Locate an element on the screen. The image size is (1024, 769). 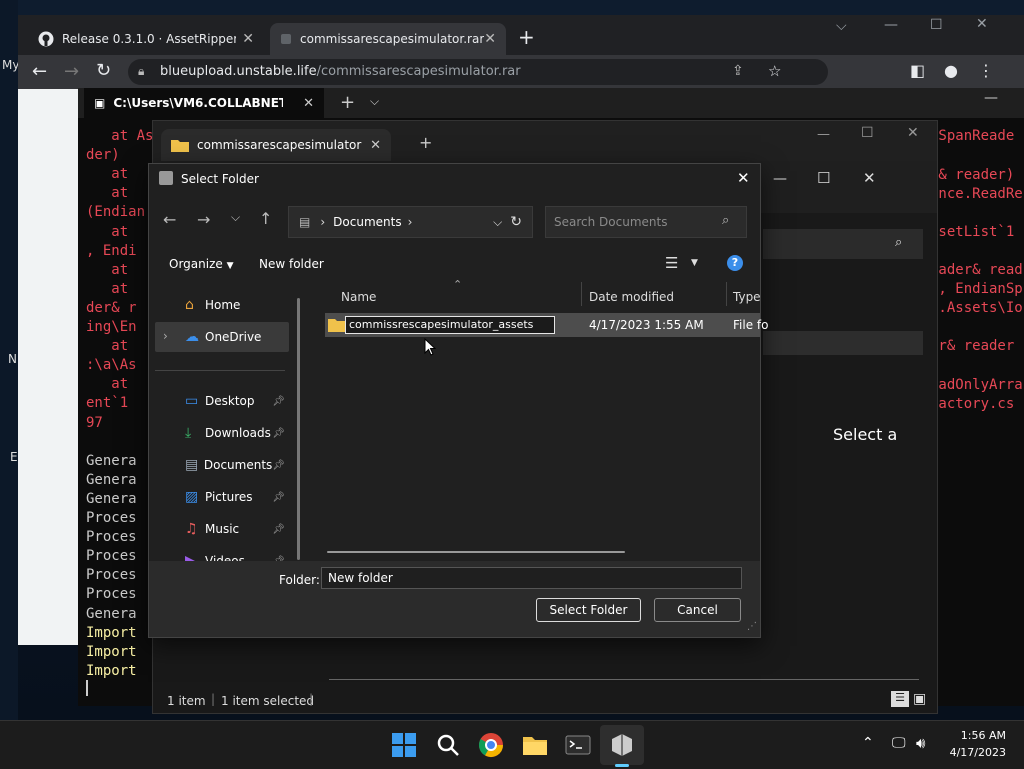
help-icon: ? is located at coordinates (735, 263).